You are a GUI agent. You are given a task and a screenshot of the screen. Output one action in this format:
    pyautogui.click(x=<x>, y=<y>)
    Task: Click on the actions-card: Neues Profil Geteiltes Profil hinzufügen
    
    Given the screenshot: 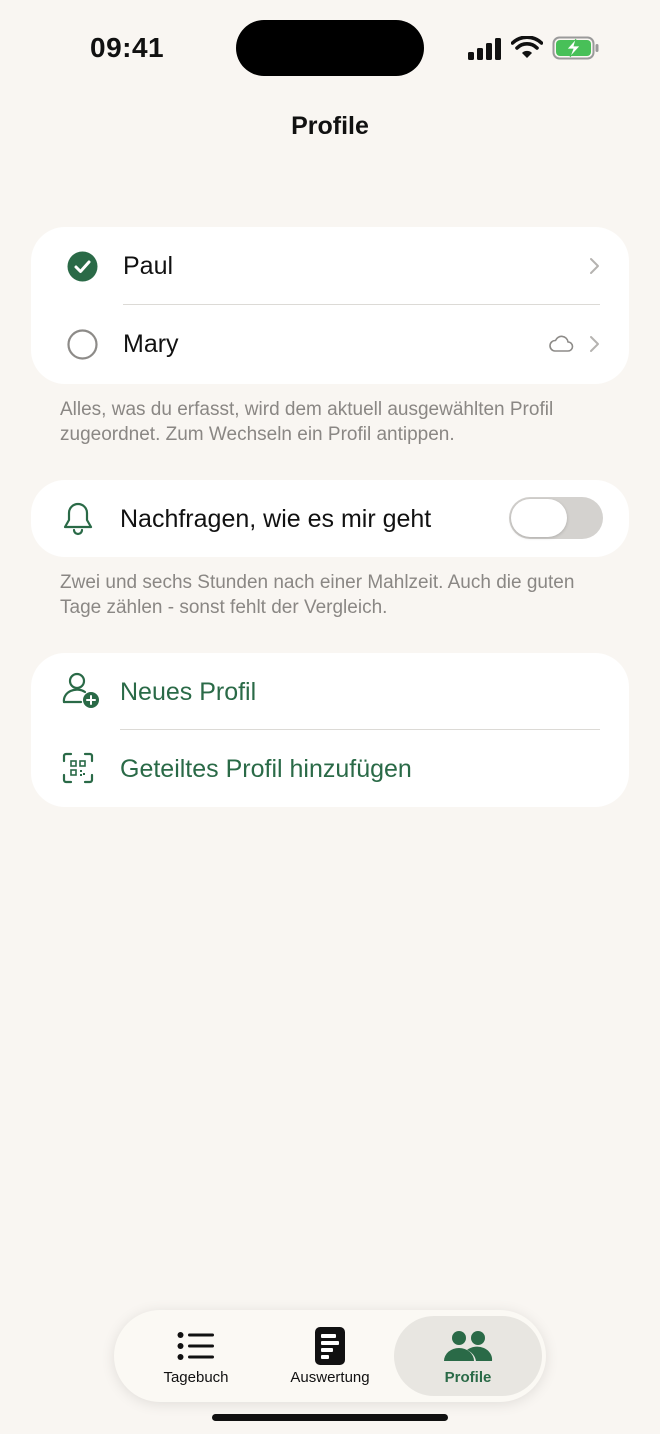 What is the action you would take?
    pyautogui.click(x=330, y=730)
    